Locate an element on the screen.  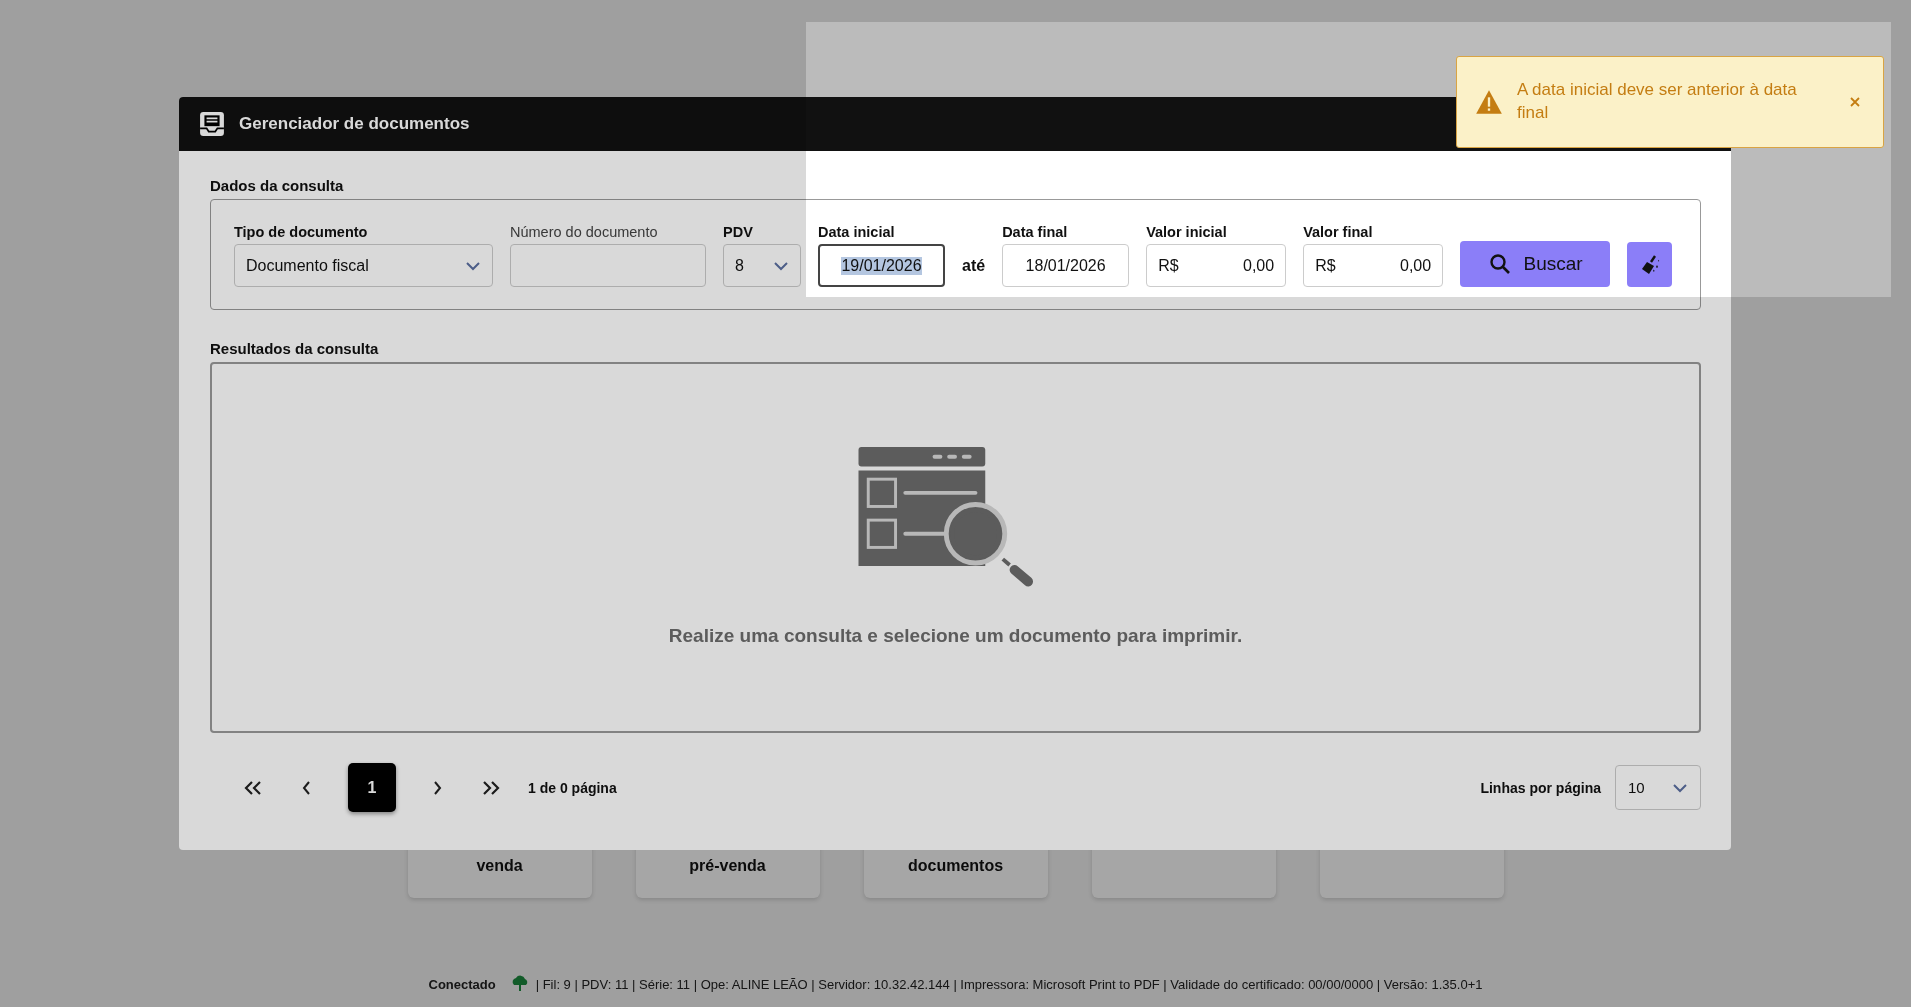
status-details: | Fil: 9 | PDV: 11 | Série: 11 | Ope: ALINE LEÃO | Servidor: 10.32.42.144 | Impressora: Microsoft Print to PDF | Validade do certificado: 00/00/0000 | Versão: 1.35.0+1 is located at coordinates (1009, 984).